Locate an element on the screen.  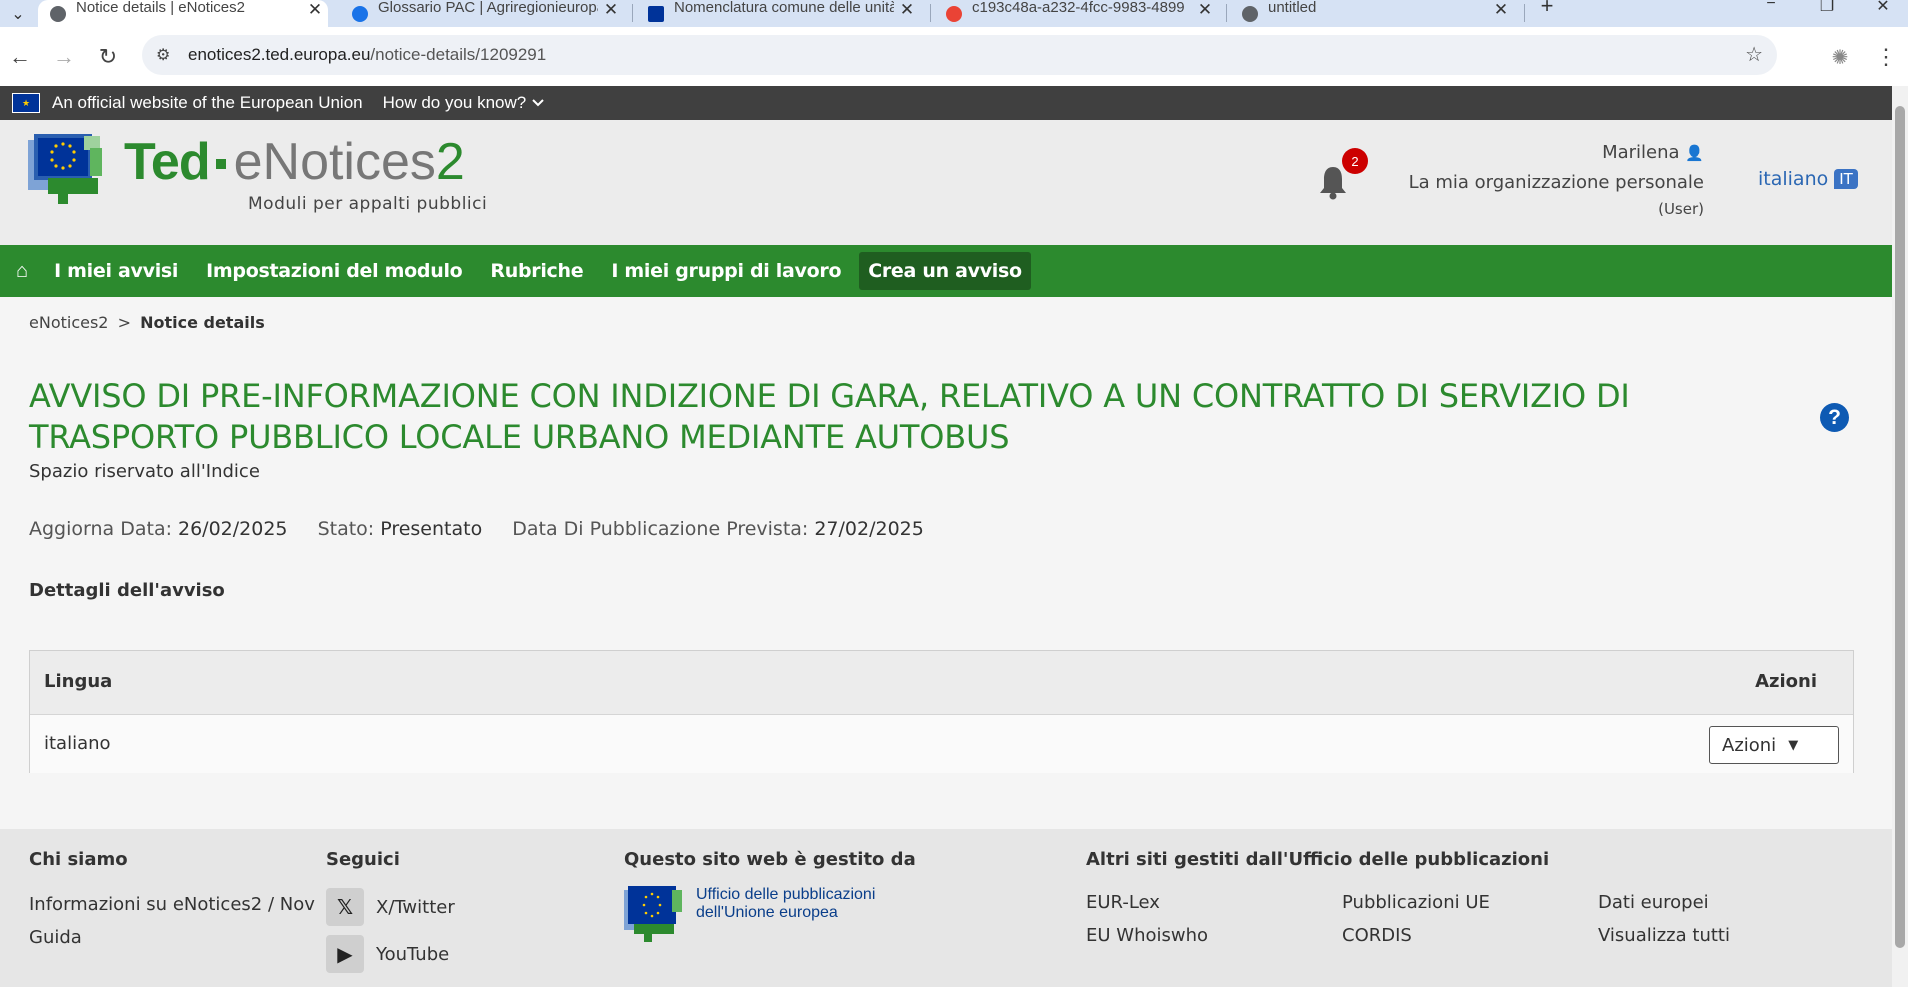
table-row: italiano Azioni ▼ is located at coordinates (941, 744).